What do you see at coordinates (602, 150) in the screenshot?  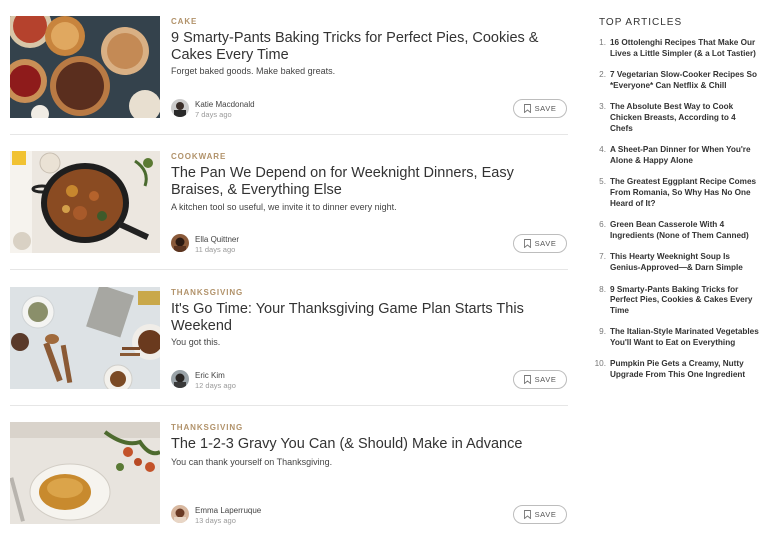 I see `item-number: 4.` at bounding box center [602, 150].